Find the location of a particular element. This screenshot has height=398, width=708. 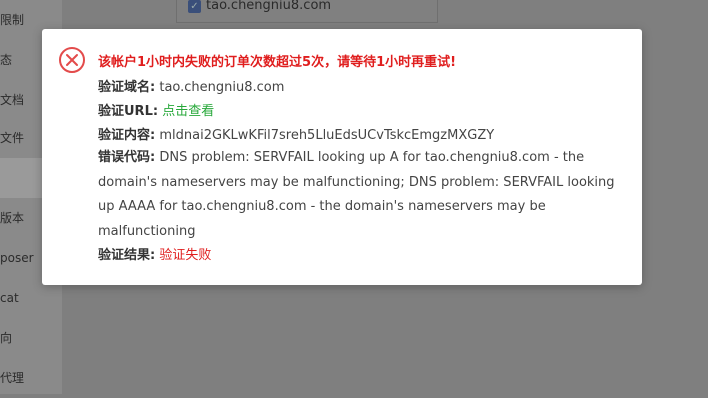

dialog-title: 该帐户1小时内失败的订单次数超过5次，请等待1小时再重试! is located at coordinates (277, 62).